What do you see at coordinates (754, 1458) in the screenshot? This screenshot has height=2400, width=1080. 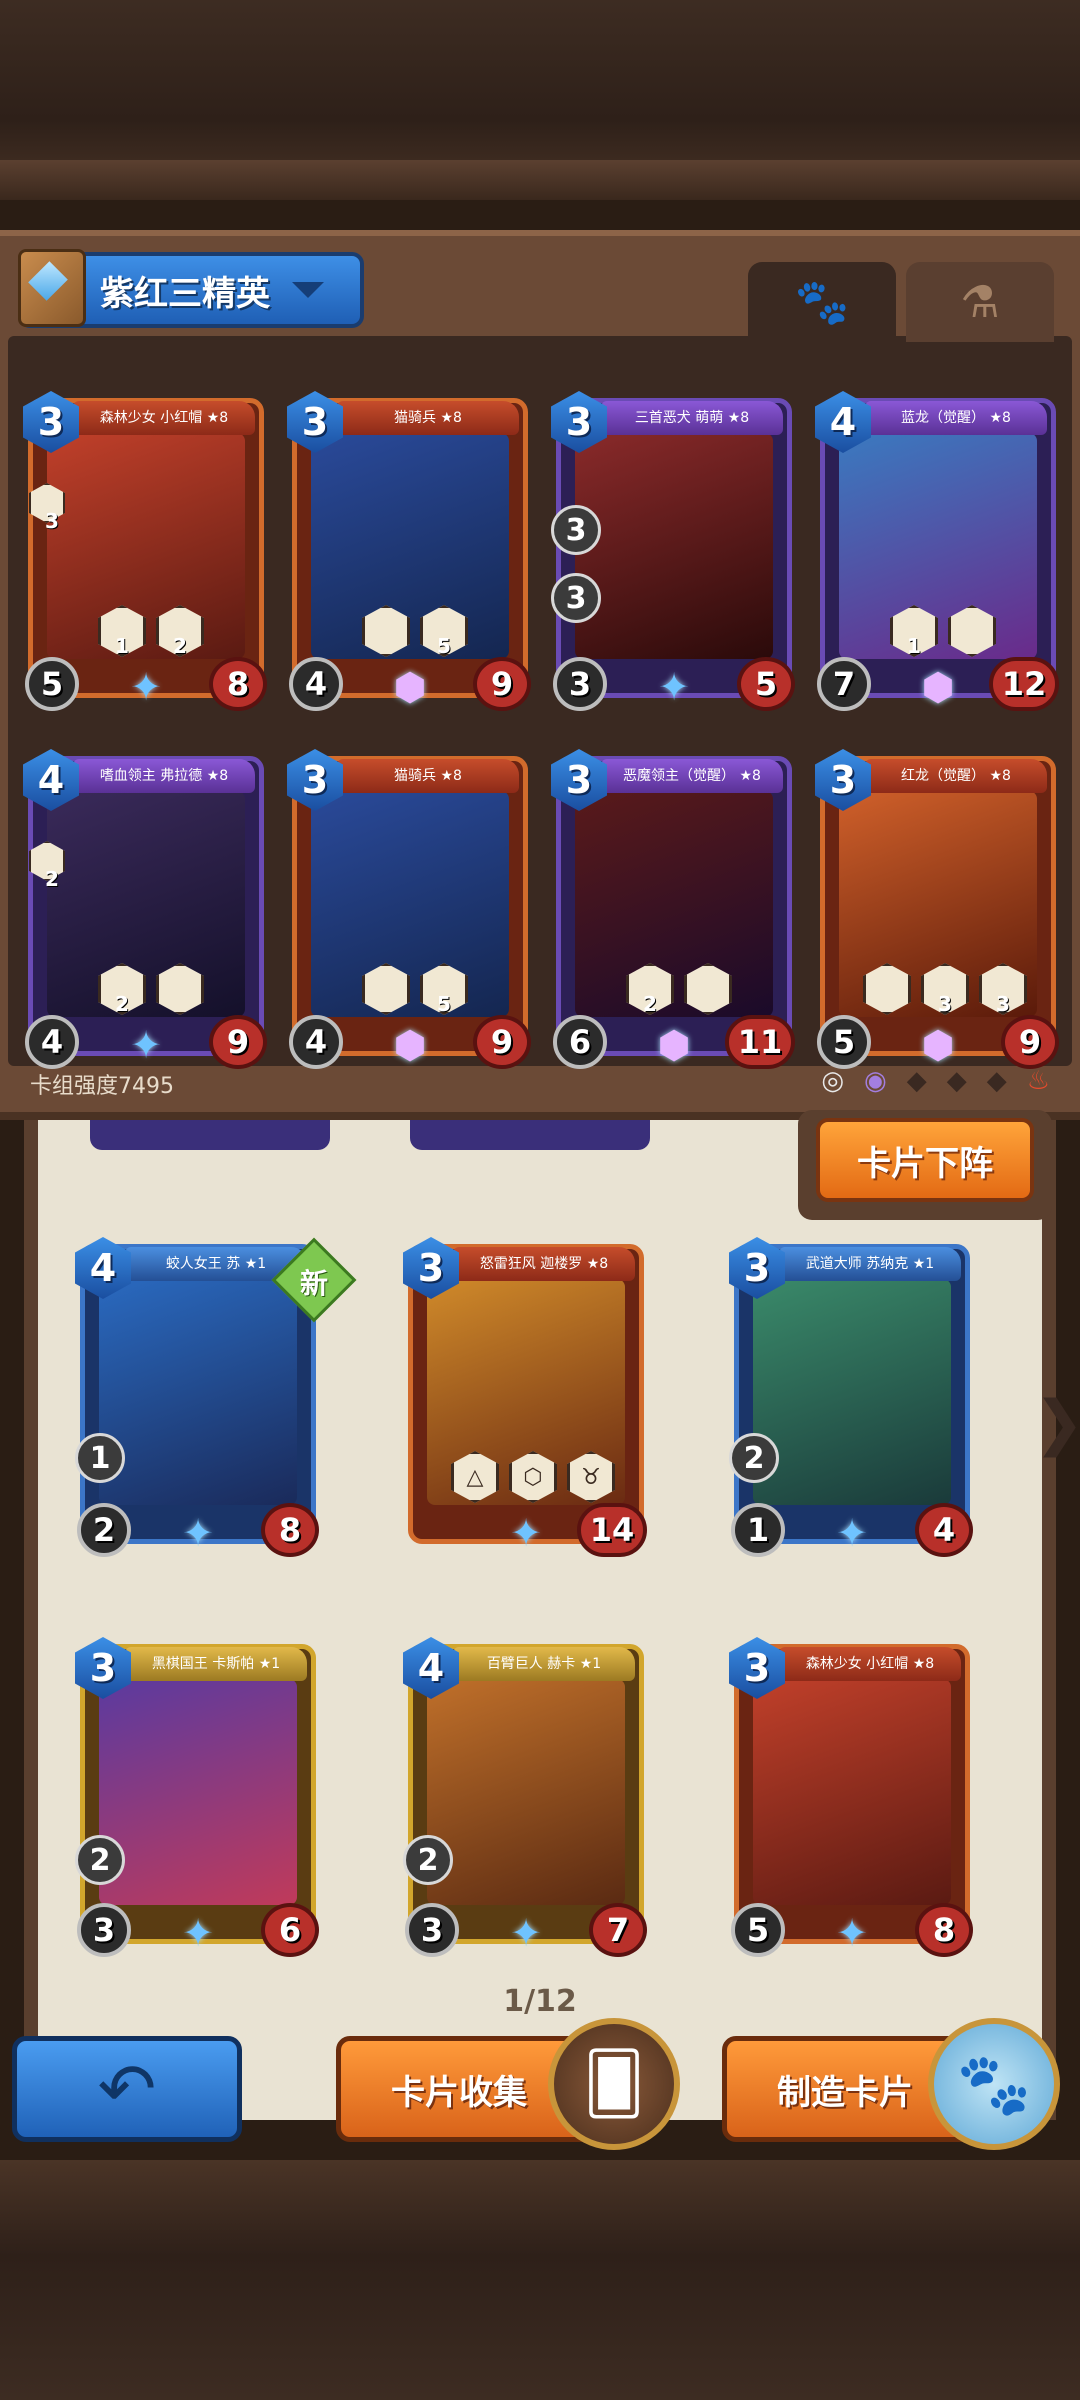 I see `card-extra-stat: 2` at bounding box center [754, 1458].